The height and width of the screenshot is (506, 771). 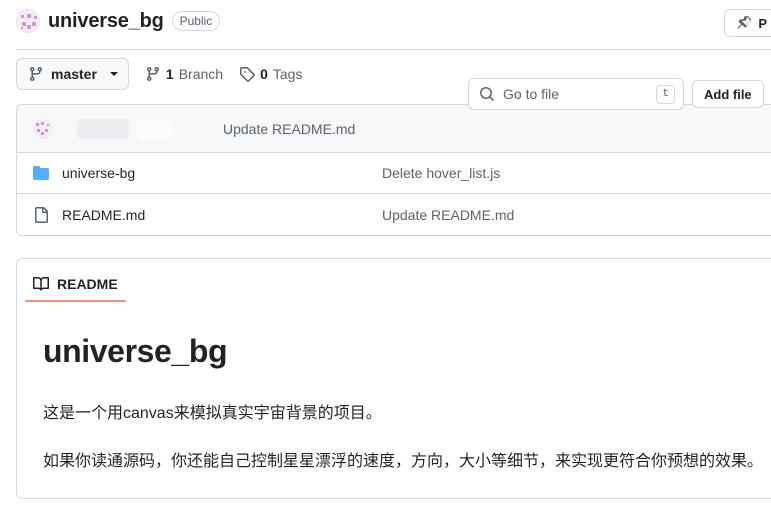 I want to click on file-commit-message: Update README.md, so click(x=448, y=215).